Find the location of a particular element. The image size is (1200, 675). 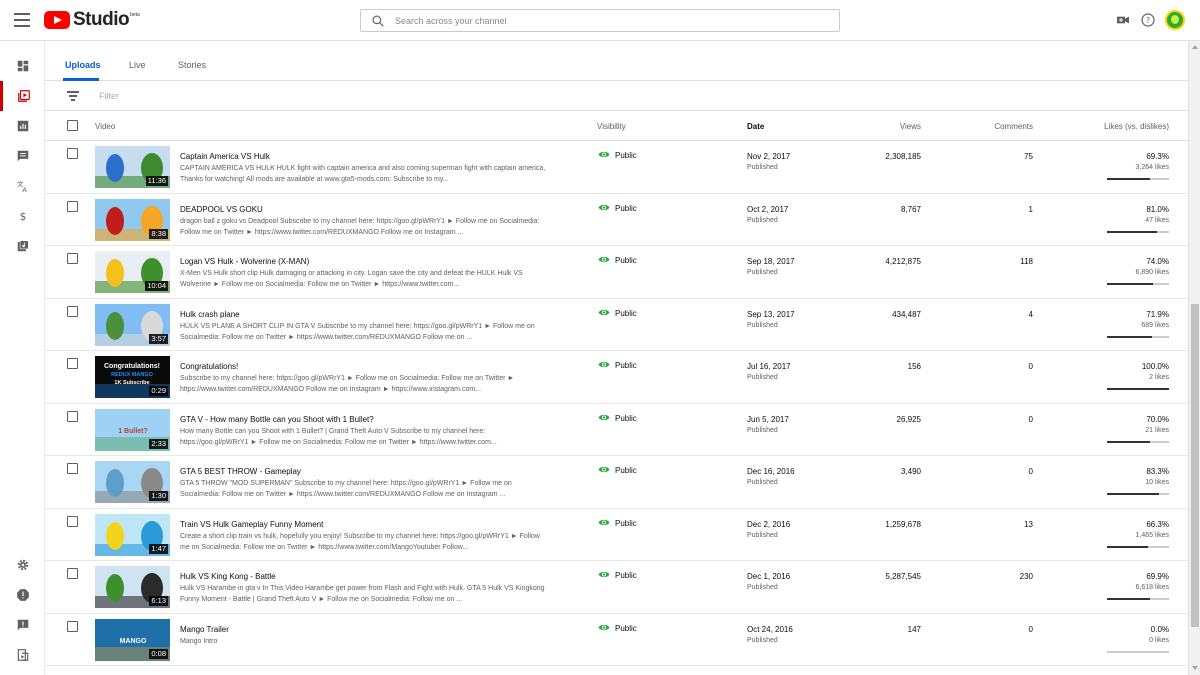

video-thumbnail: 1:30 is located at coordinates (132, 482).